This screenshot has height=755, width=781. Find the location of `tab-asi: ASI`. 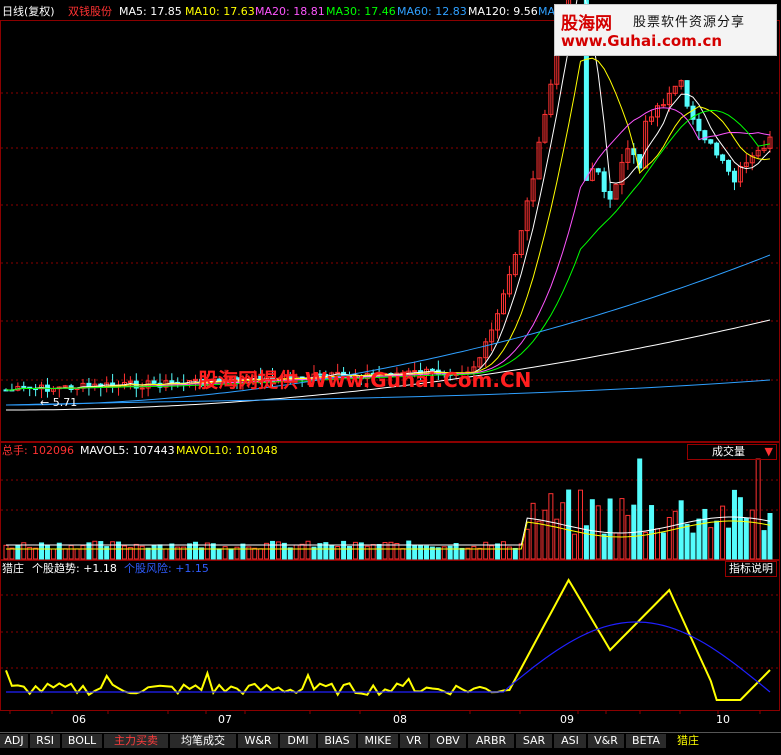

tab-asi: ASI is located at coordinates (570, 741).